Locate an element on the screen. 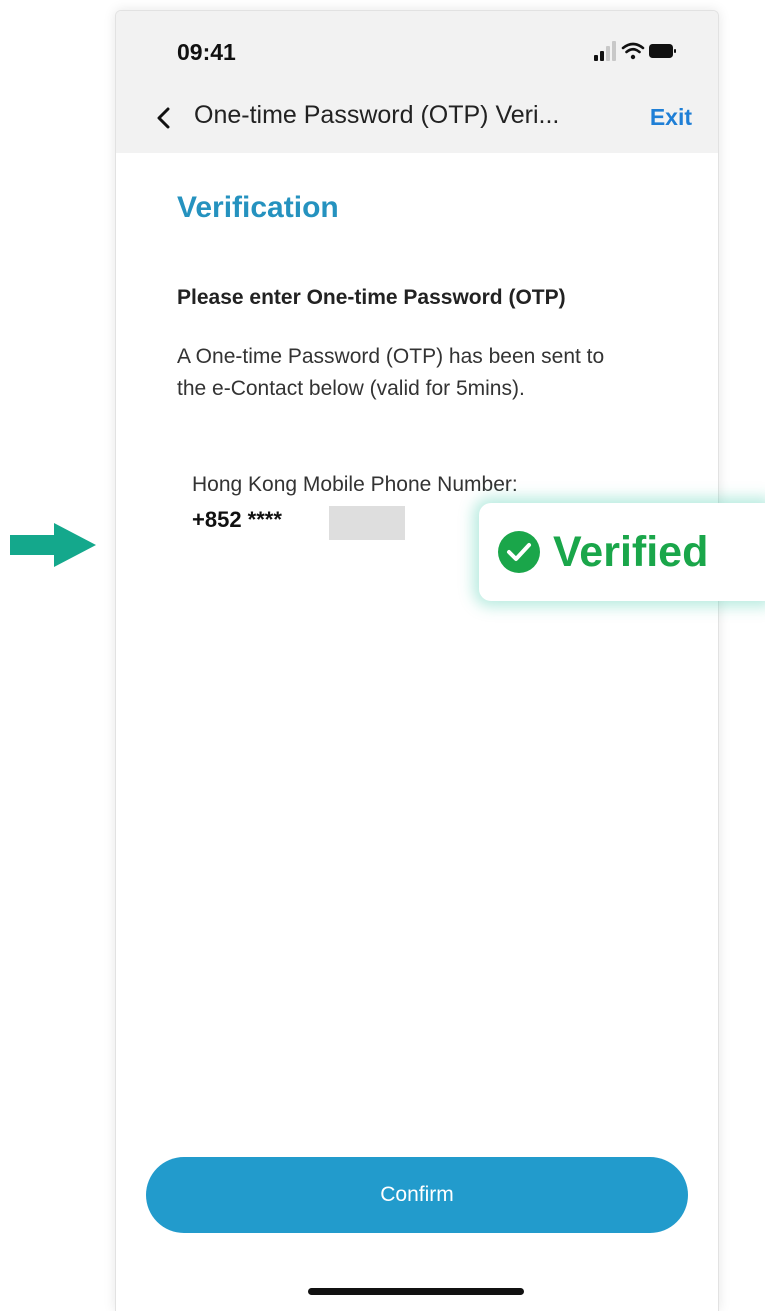 This screenshot has height=1311, width=765. phone-number-label: Hong Kong Mobile Phone Number: is located at coordinates (355, 484).